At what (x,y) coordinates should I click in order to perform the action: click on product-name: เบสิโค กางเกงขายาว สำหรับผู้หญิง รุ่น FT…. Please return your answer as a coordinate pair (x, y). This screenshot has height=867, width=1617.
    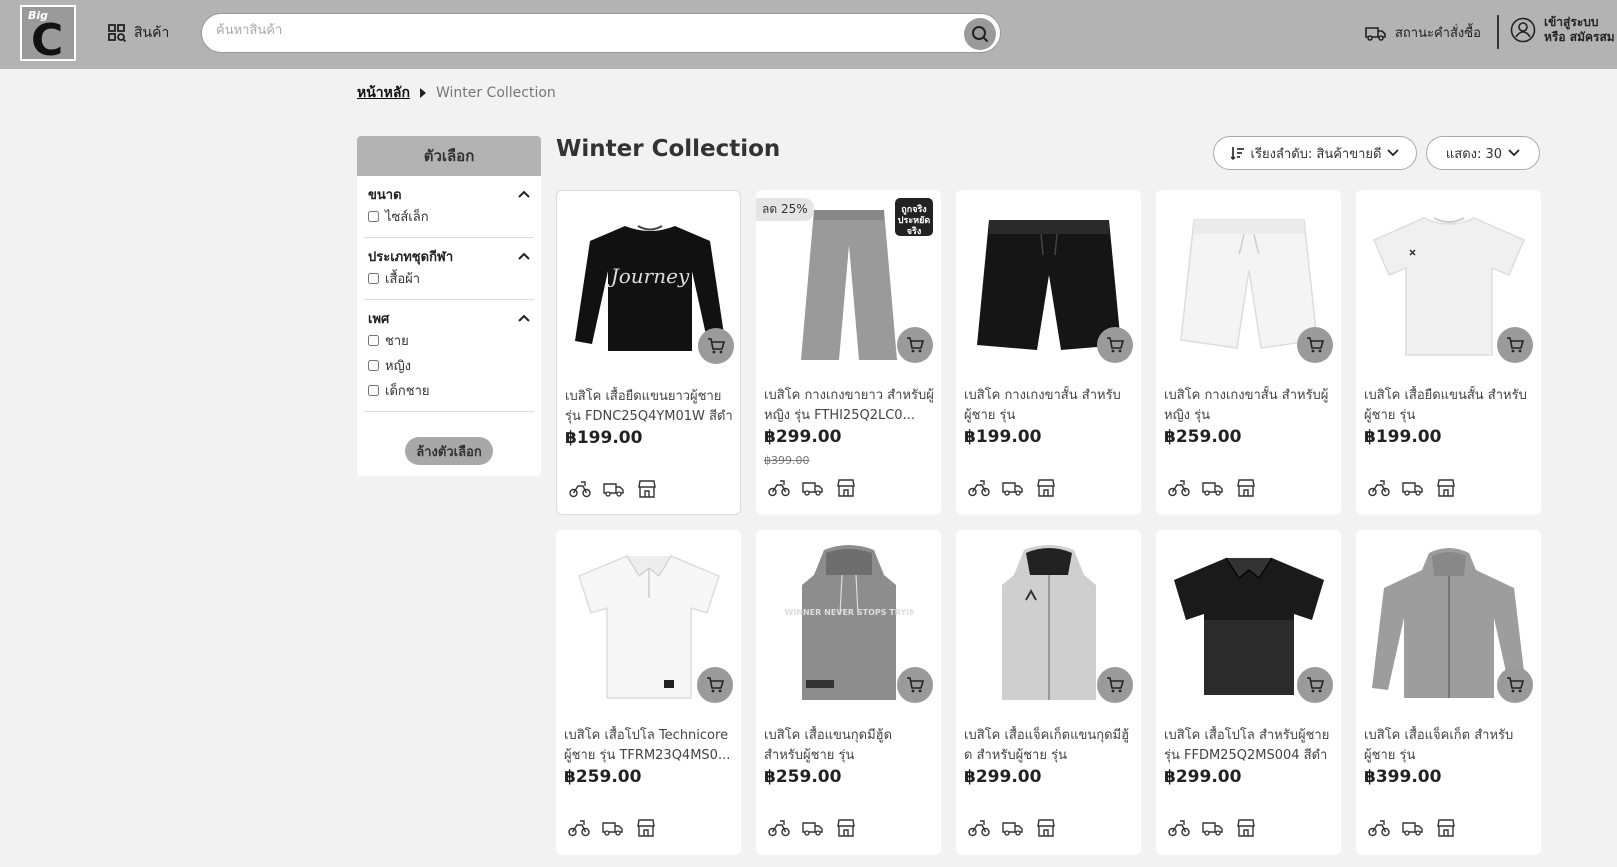
    Looking at the image, I should click on (849, 406).